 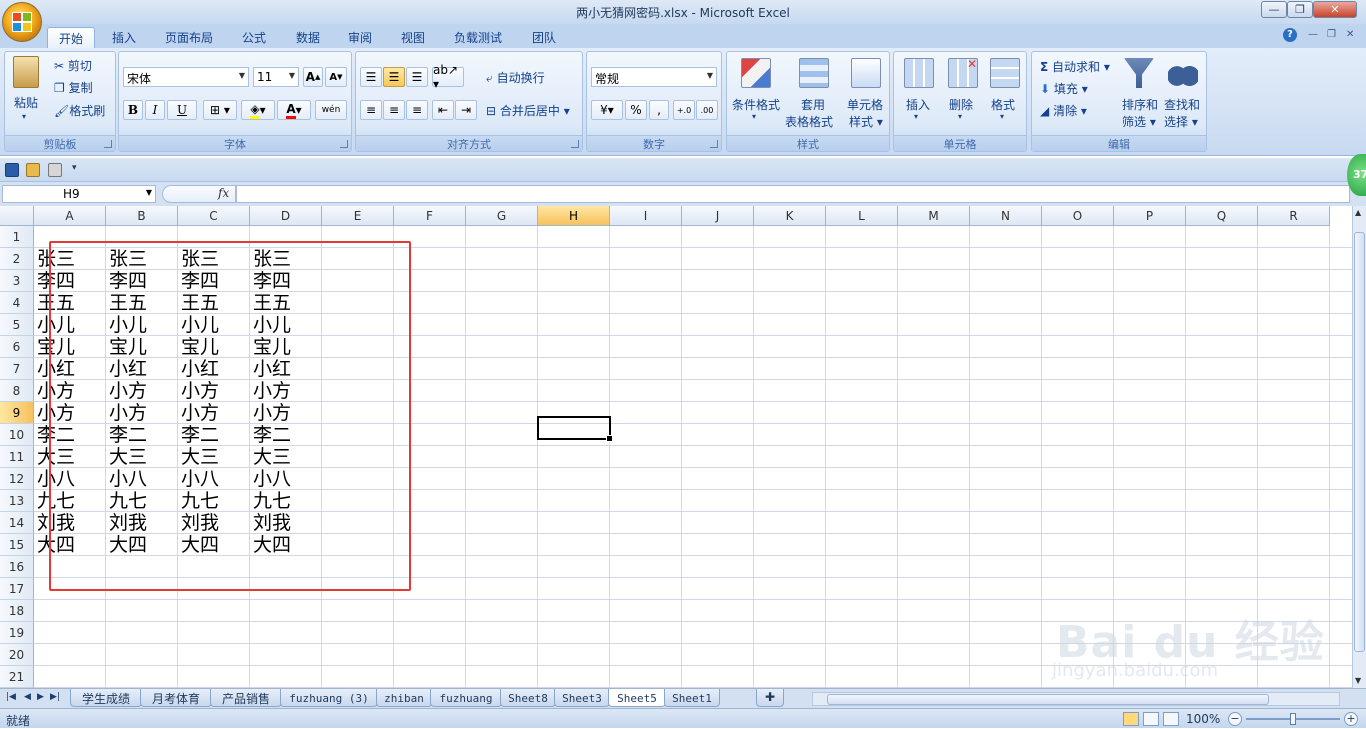 I want to click on row-header-10: 10, so click(x=17, y=435).